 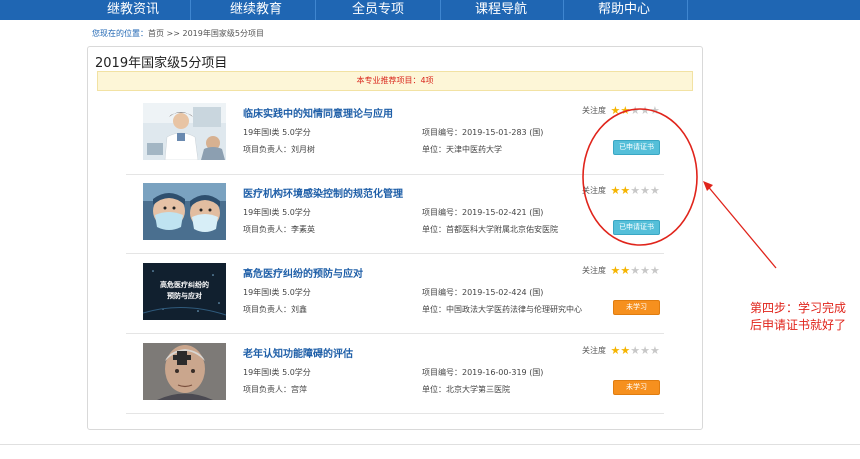 What do you see at coordinates (279, 149) in the screenshot?
I see `course-leader: 项目负责人：刘月树` at bounding box center [279, 149].